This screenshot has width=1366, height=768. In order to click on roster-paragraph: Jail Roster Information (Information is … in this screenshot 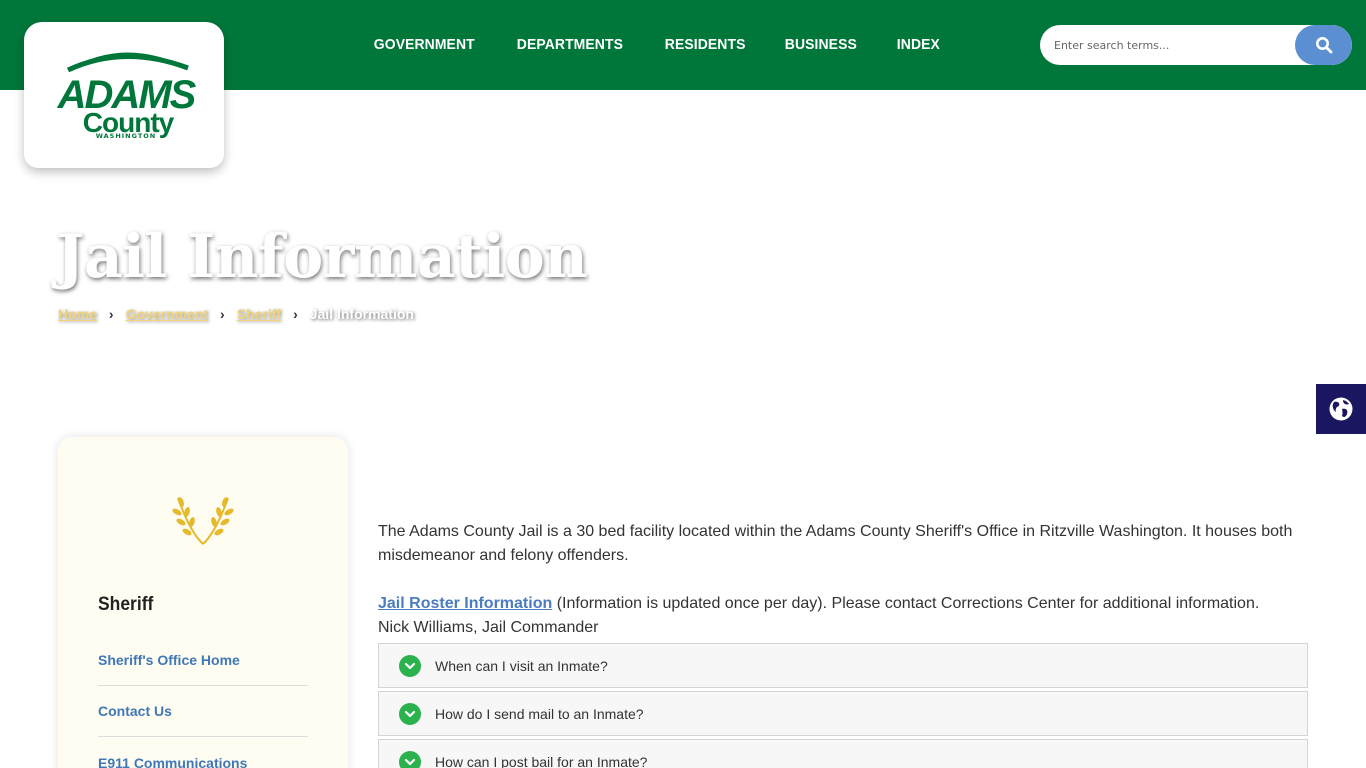, I will do `click(843, 604)`.